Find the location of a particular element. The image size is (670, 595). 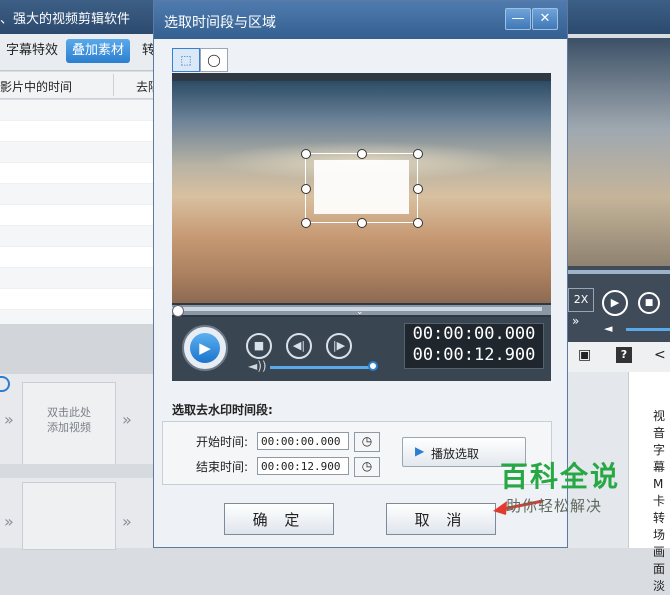

selection-tools: ⬚ ◯ is located at coordinates (201, 60).